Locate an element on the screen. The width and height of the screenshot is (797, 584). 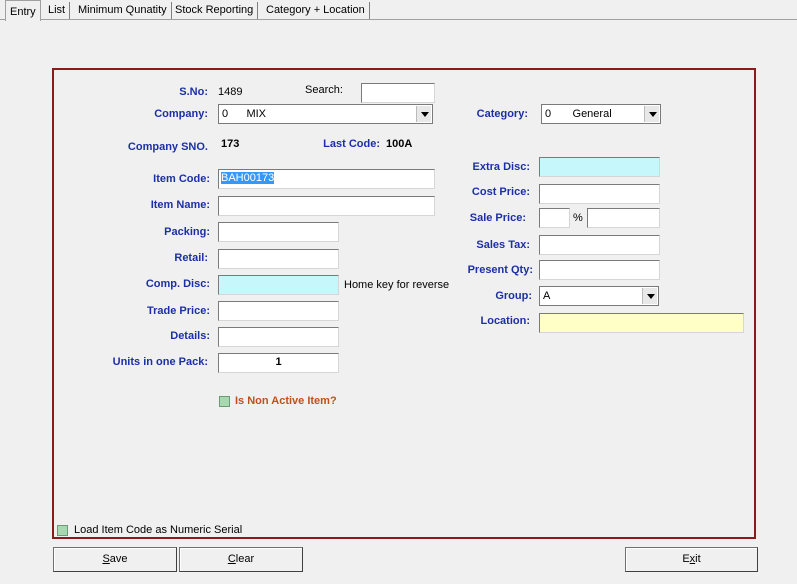
sale-price-label: Sale Price: is located at coordinates (497, 218).